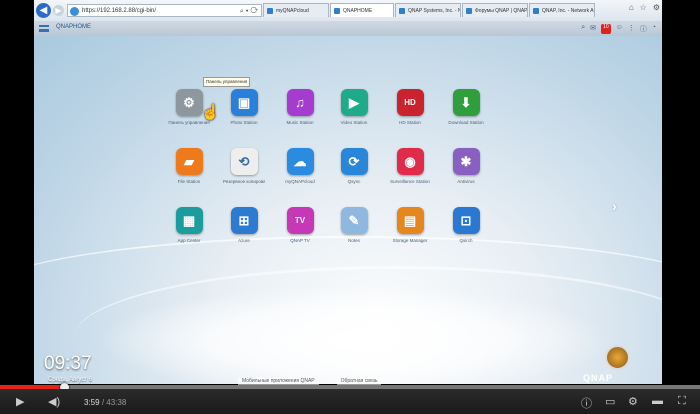 This screenshot has height=414, width=700. Describe the element at coordinates (643, 7) in the screenshot. I see `star-icon: ☆` at that location.